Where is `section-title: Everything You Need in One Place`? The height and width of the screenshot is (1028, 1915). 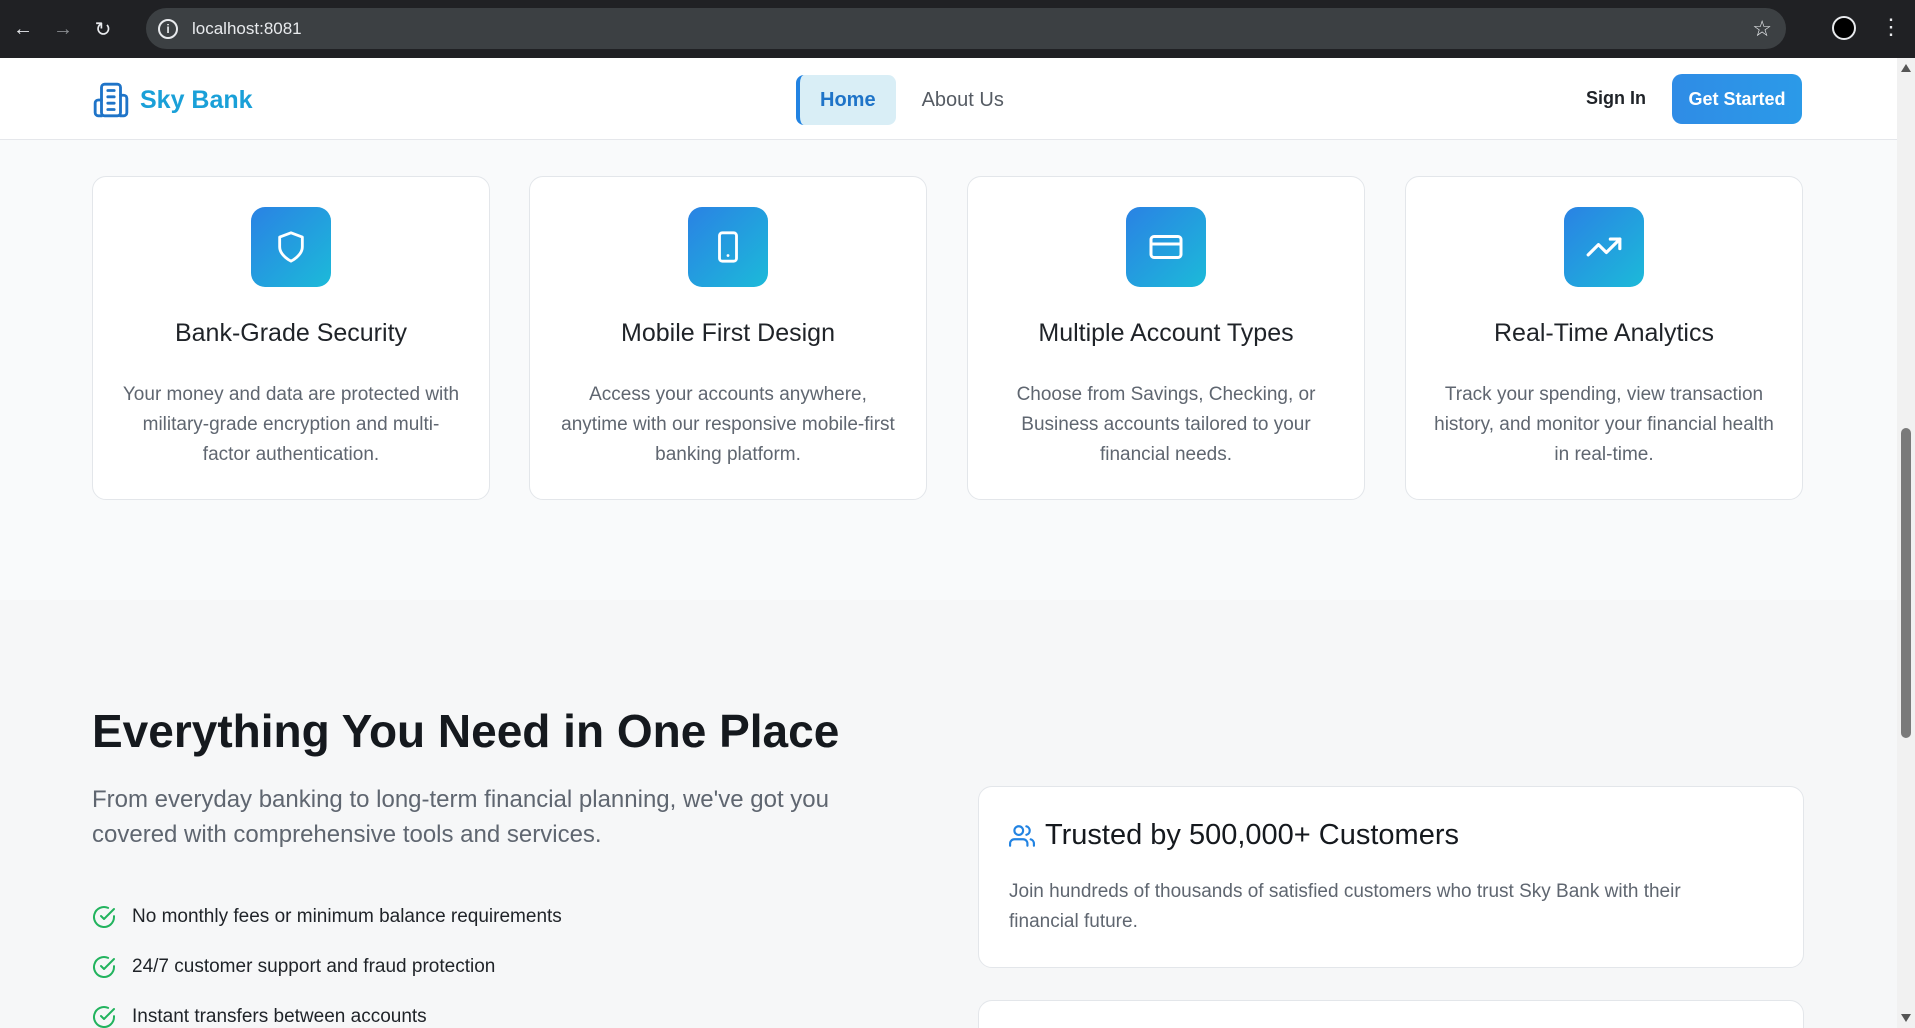
section-title: Everything You Need in One Place is located at coordinates (466, 731).